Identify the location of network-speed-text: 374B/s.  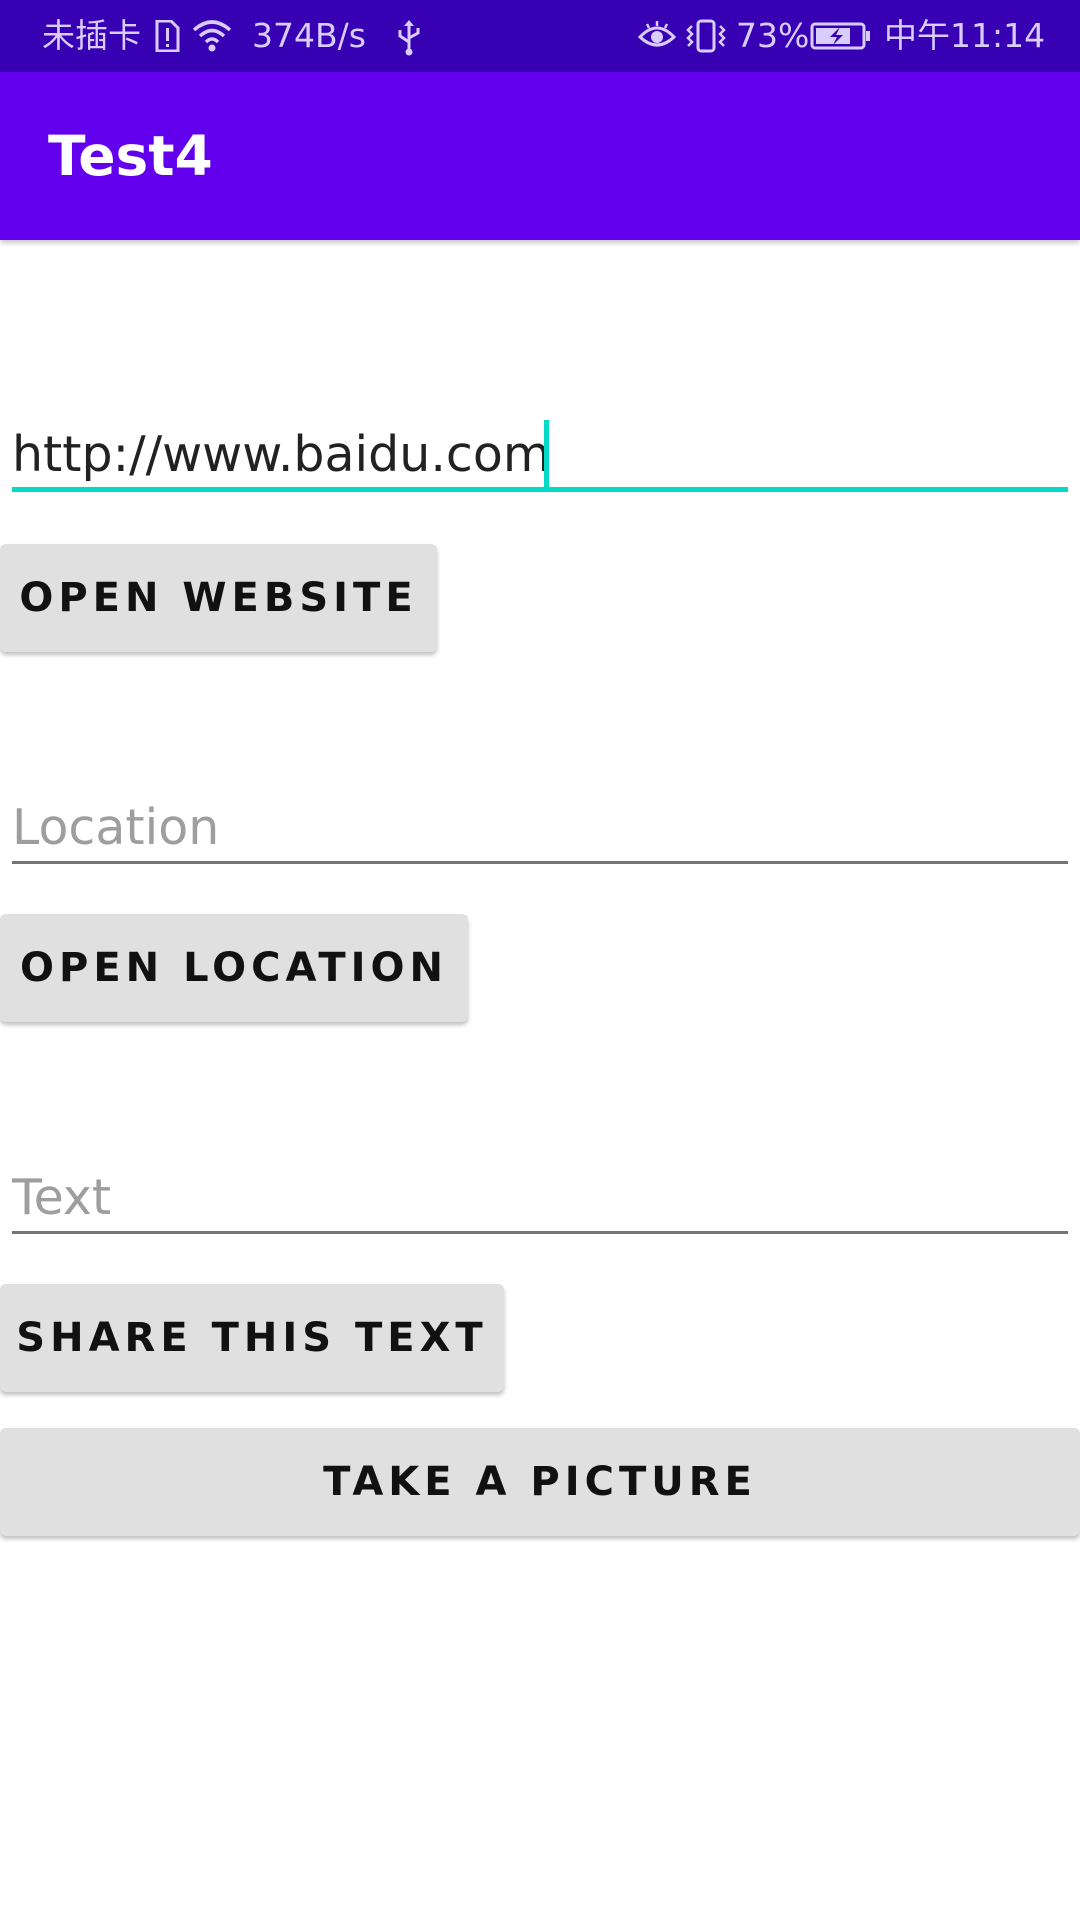
(309, 35).